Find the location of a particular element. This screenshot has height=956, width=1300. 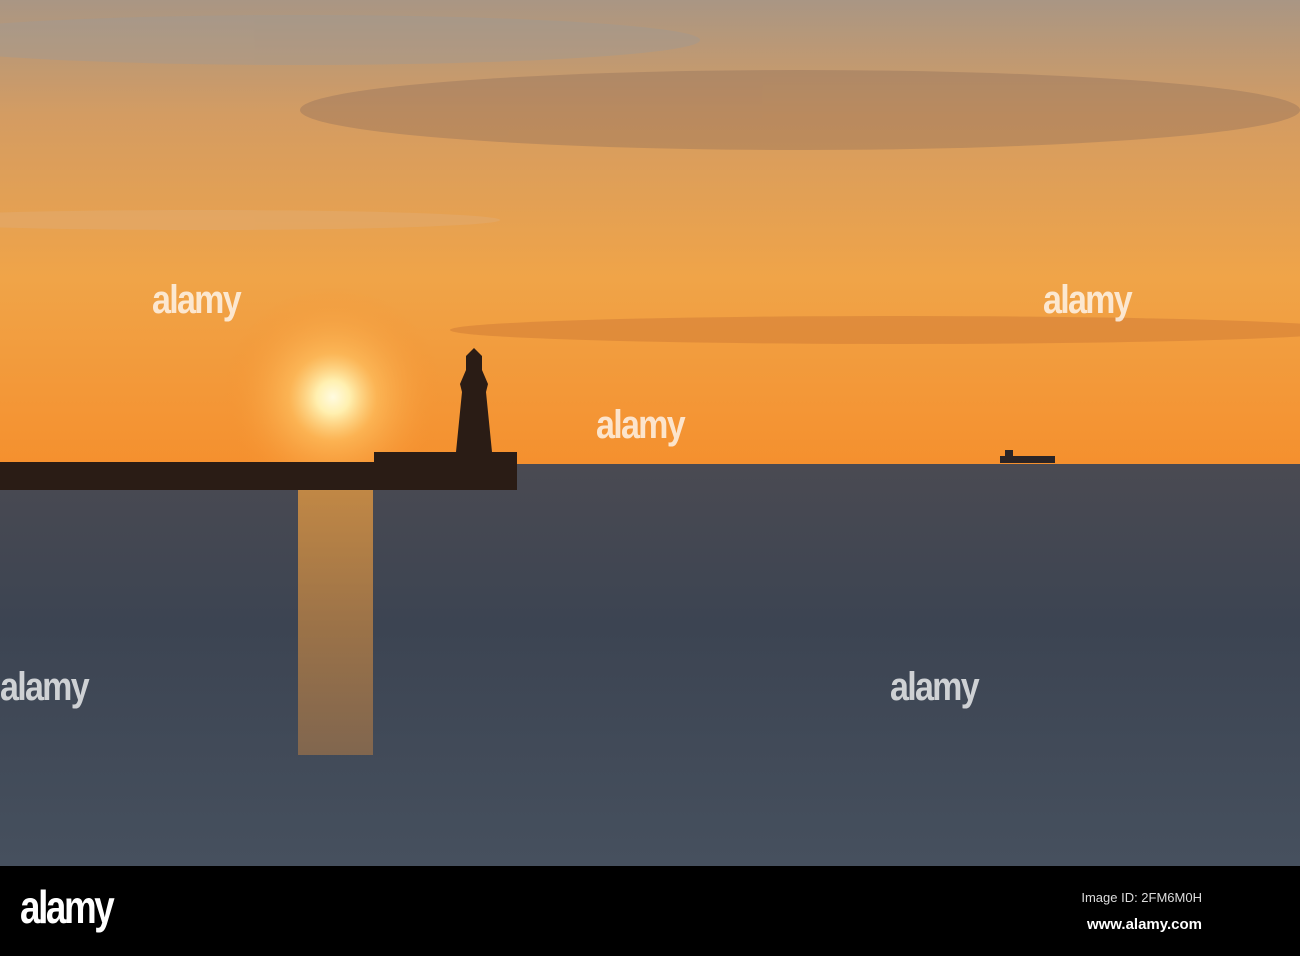

image-id: Image ID: 2FM6M0H is located at coordinates (1141, 897).